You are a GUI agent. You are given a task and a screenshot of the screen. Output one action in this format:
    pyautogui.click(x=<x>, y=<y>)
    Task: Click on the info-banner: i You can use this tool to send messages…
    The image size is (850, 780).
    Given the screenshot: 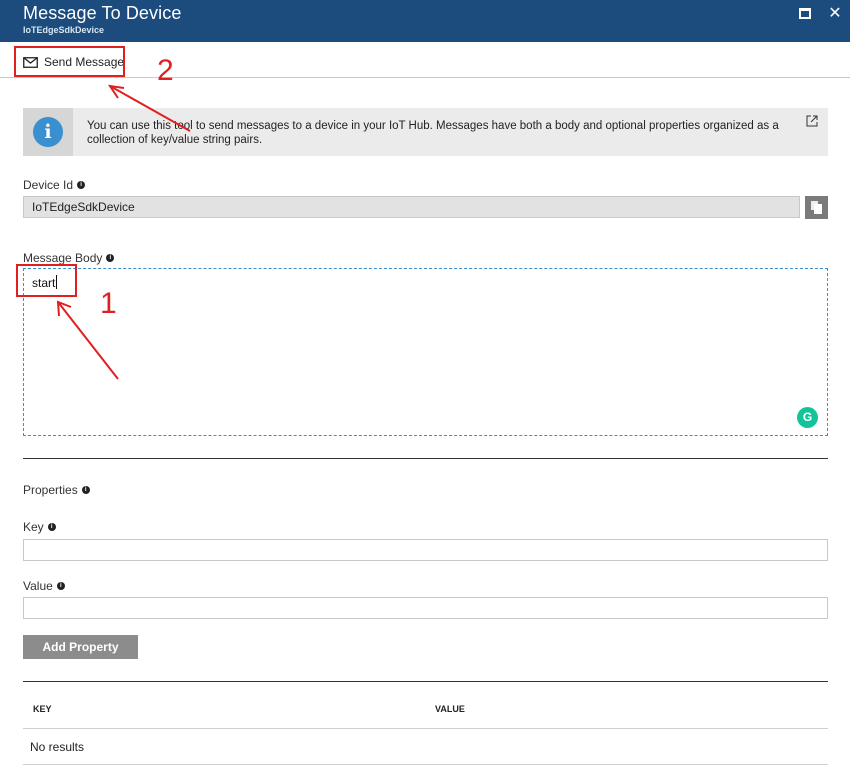 What is the action you would take?
    pyautogui.click(x=425, y=132)
    